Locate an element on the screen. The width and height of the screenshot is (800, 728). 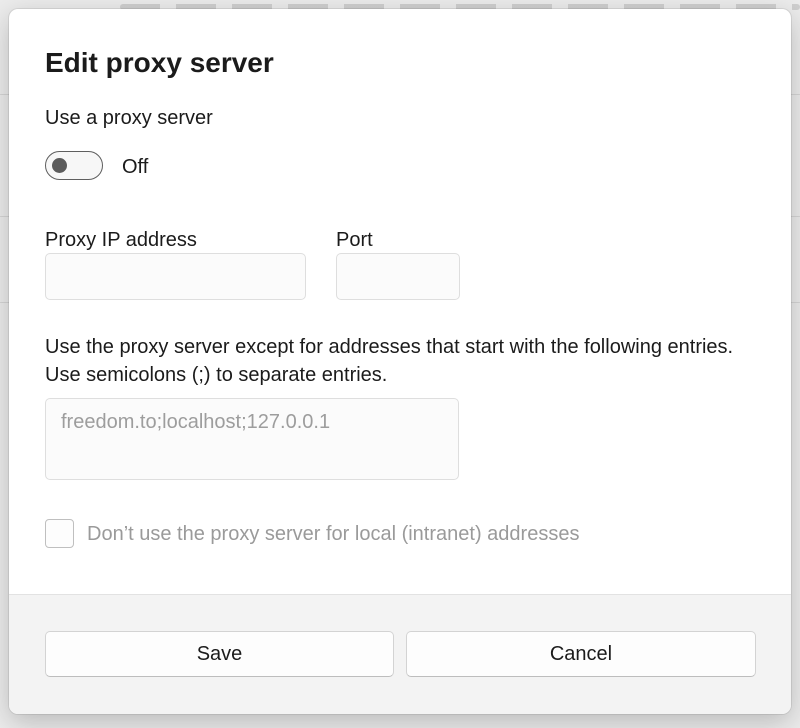
toggle-state-label: Off is located at coordinates (135, 167).